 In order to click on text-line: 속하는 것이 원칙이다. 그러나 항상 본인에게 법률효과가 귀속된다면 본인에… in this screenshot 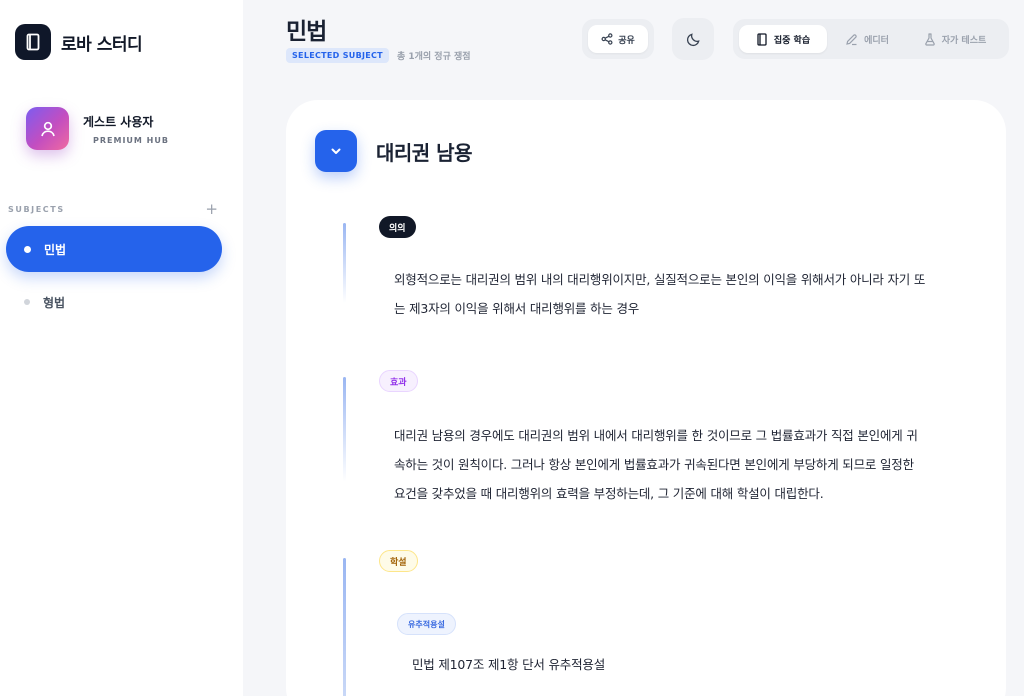, I will do `click(654, 464)`.